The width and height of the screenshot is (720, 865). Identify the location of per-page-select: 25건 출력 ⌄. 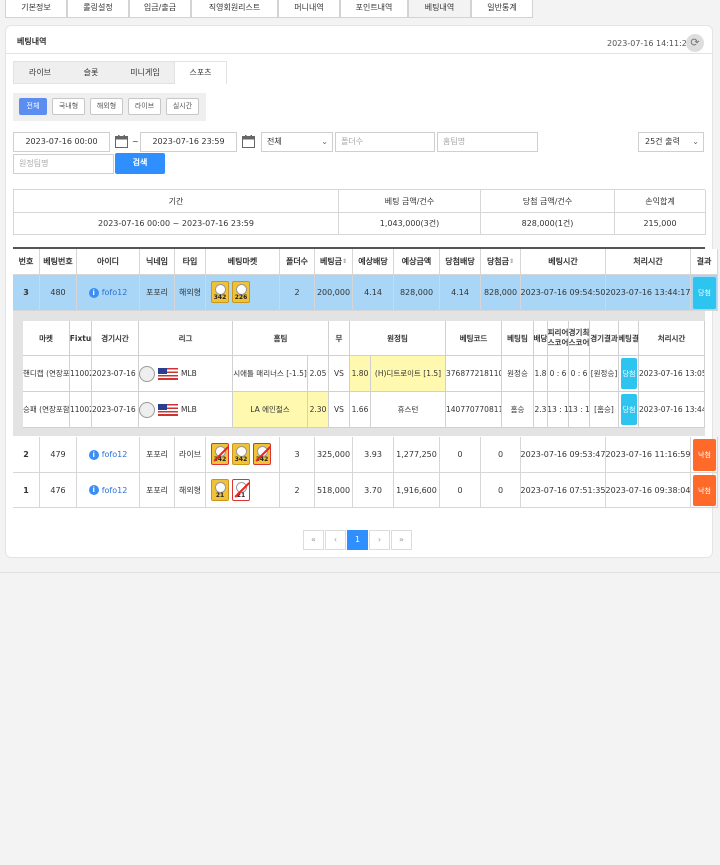
(671, 142).